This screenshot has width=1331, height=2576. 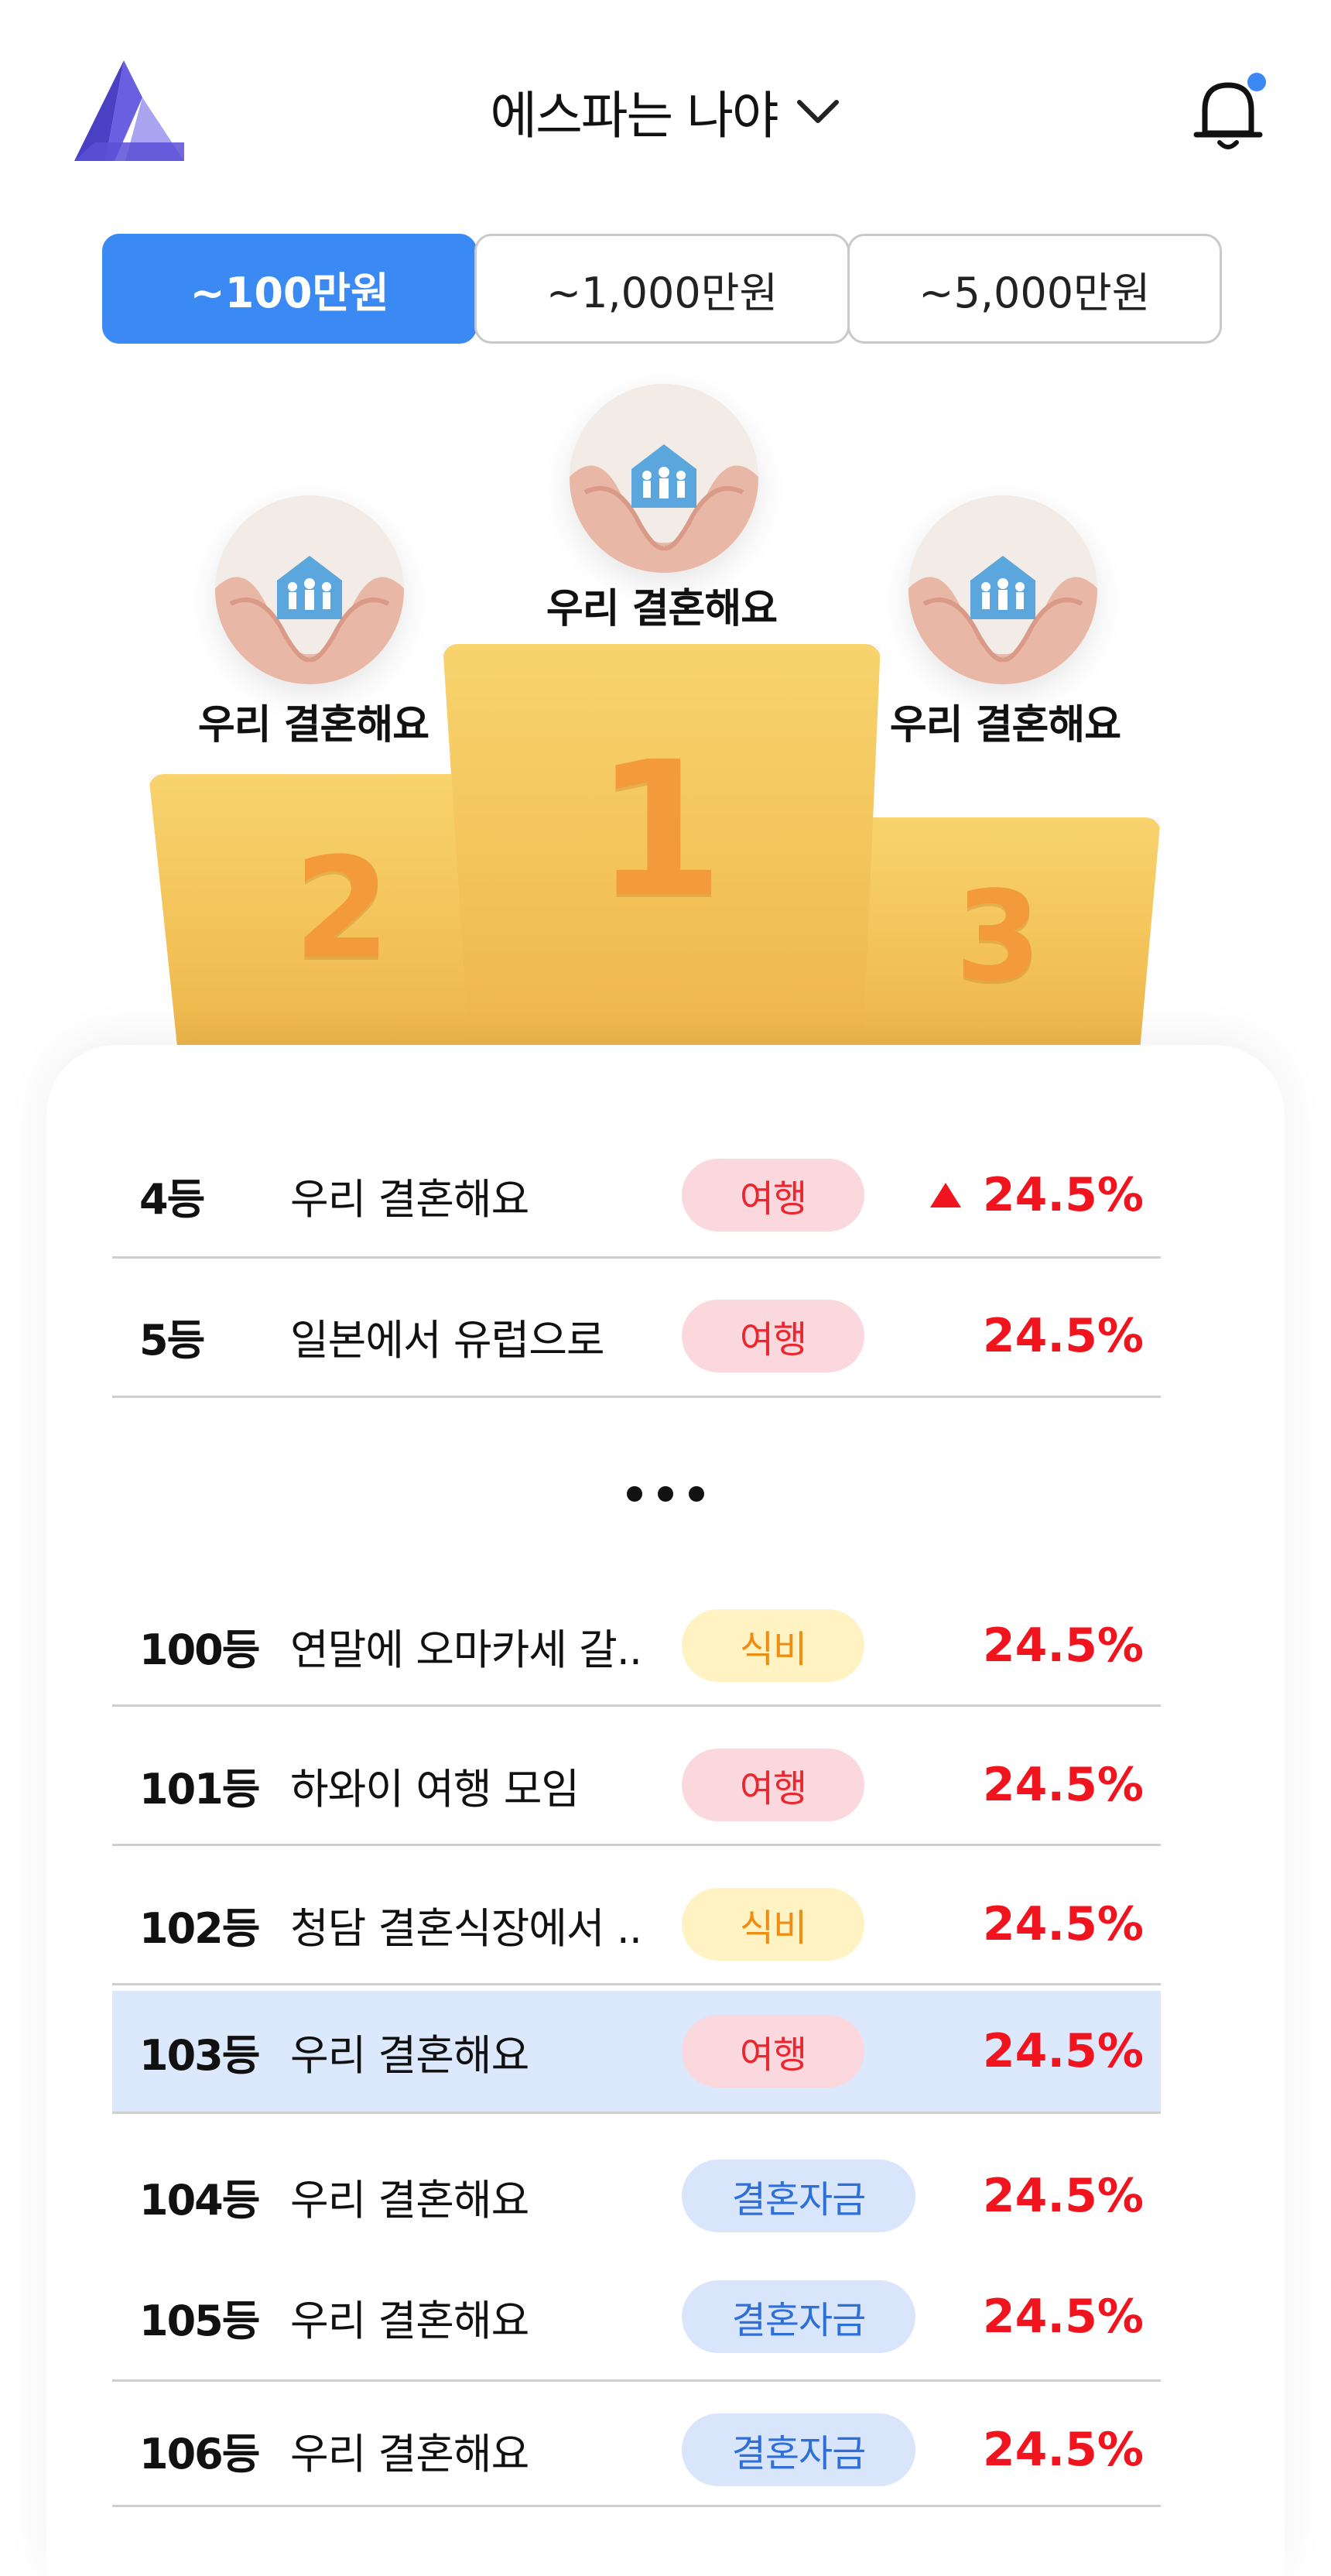 I want to click on chevron-down-icon, so click(x=817, y=112).